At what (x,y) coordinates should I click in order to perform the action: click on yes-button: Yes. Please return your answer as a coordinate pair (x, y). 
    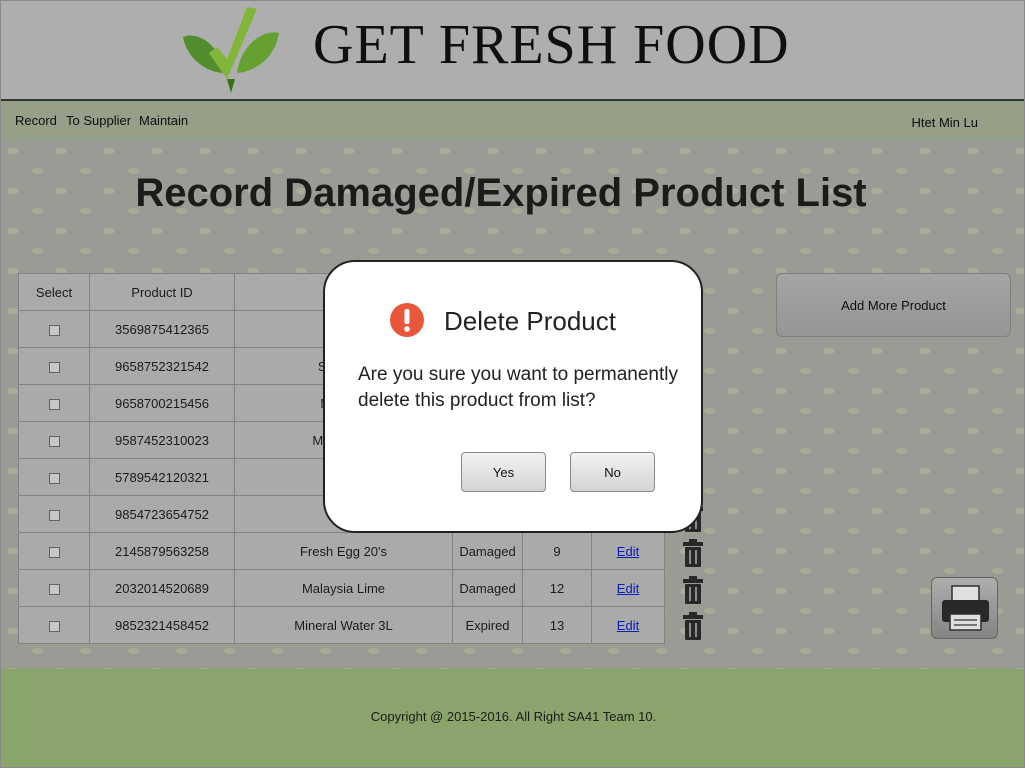
    Looking at the image, I should click on (503, 472).